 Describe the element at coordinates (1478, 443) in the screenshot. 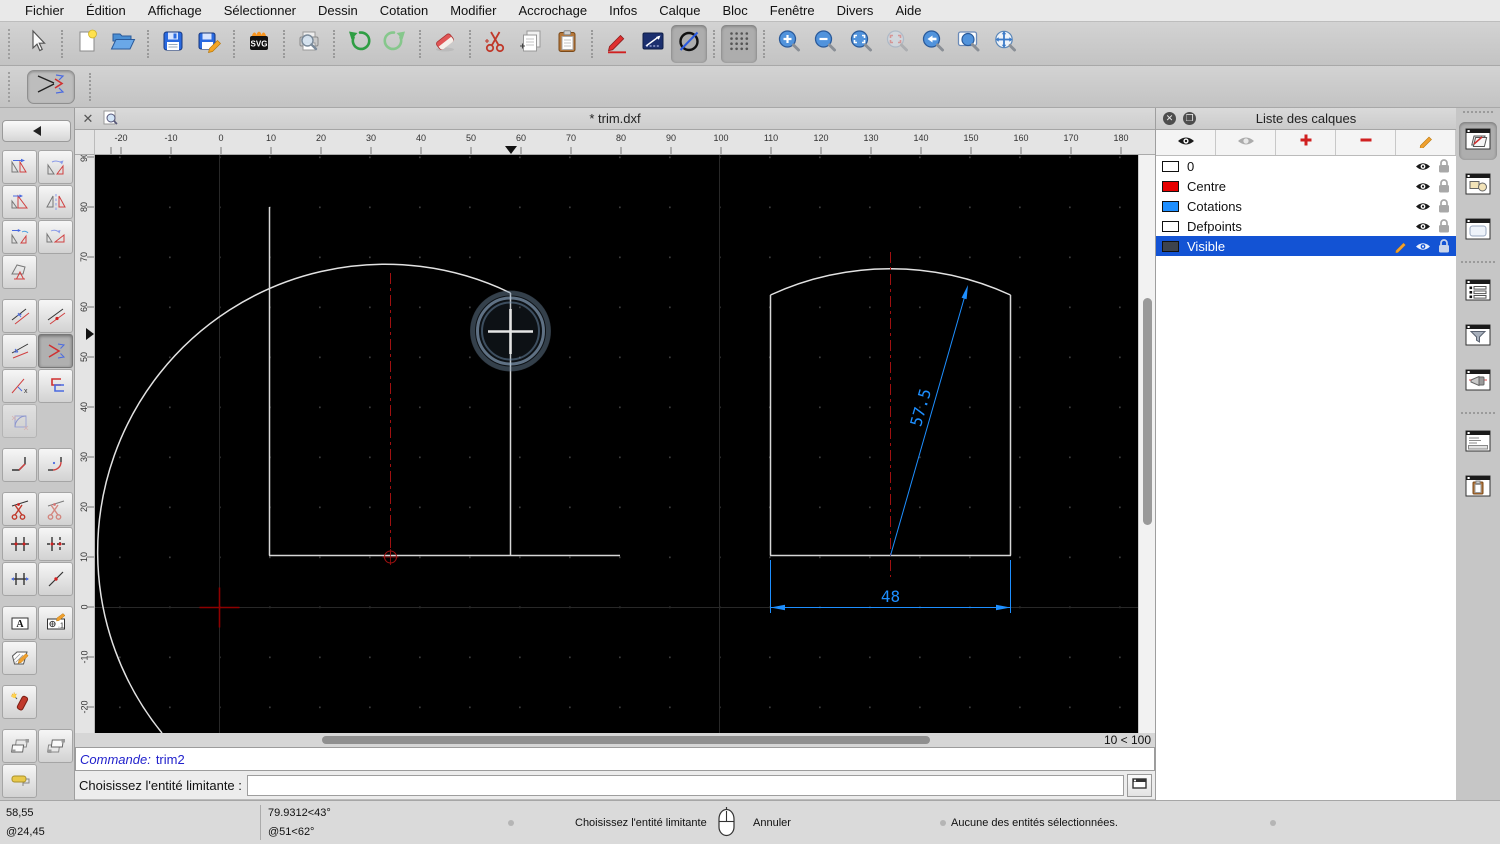

I see `command-history-panel-button` at that location.